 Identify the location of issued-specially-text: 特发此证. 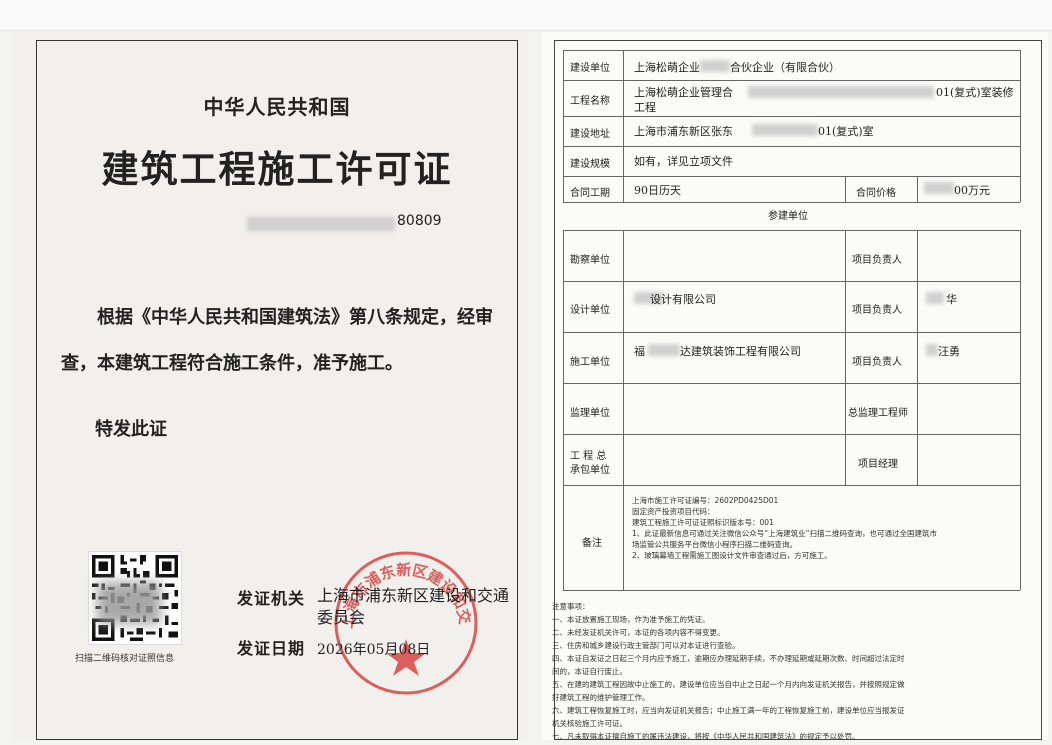
(131, 429).